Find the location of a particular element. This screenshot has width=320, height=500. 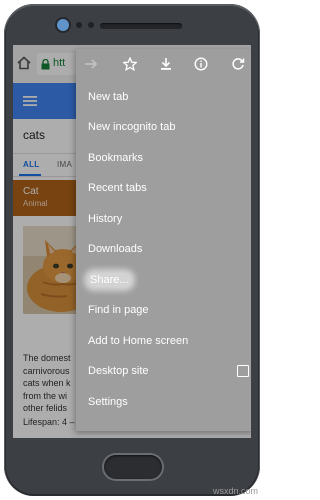

menu-item-settings: Settings is located at coordinates (163, 402).